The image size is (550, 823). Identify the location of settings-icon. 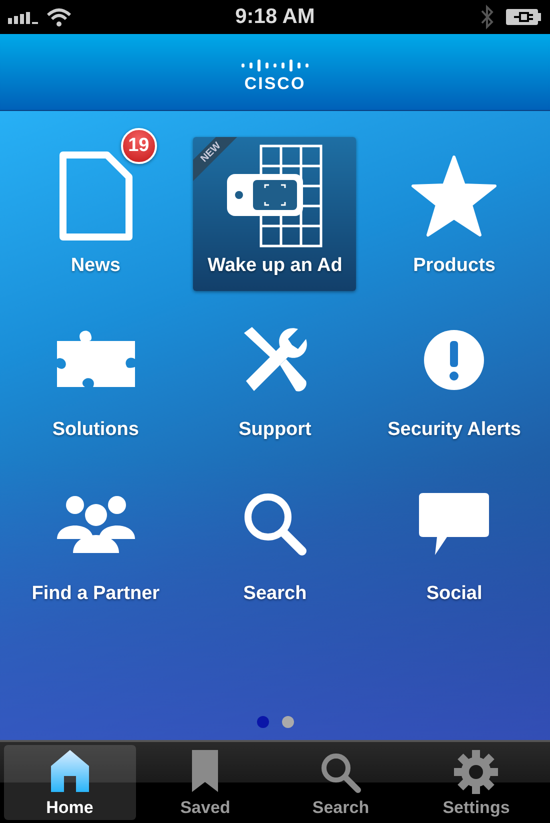
(476, 772).